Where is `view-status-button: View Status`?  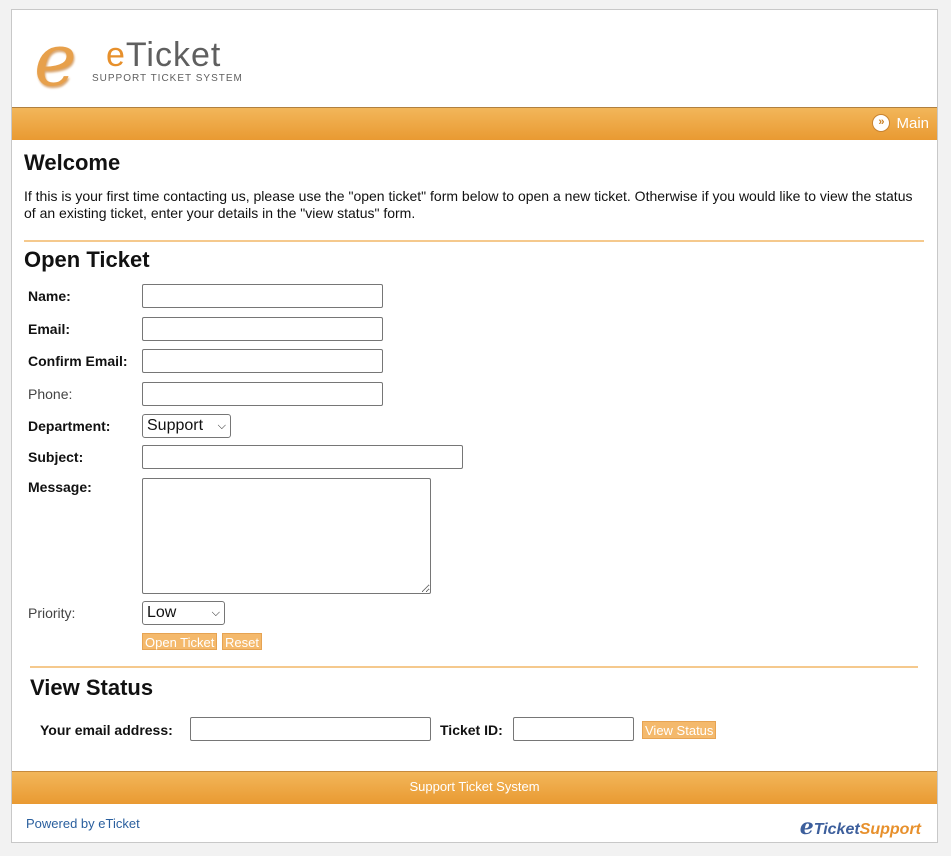
view-status-button: View Status is located at coordinates (679, 730).